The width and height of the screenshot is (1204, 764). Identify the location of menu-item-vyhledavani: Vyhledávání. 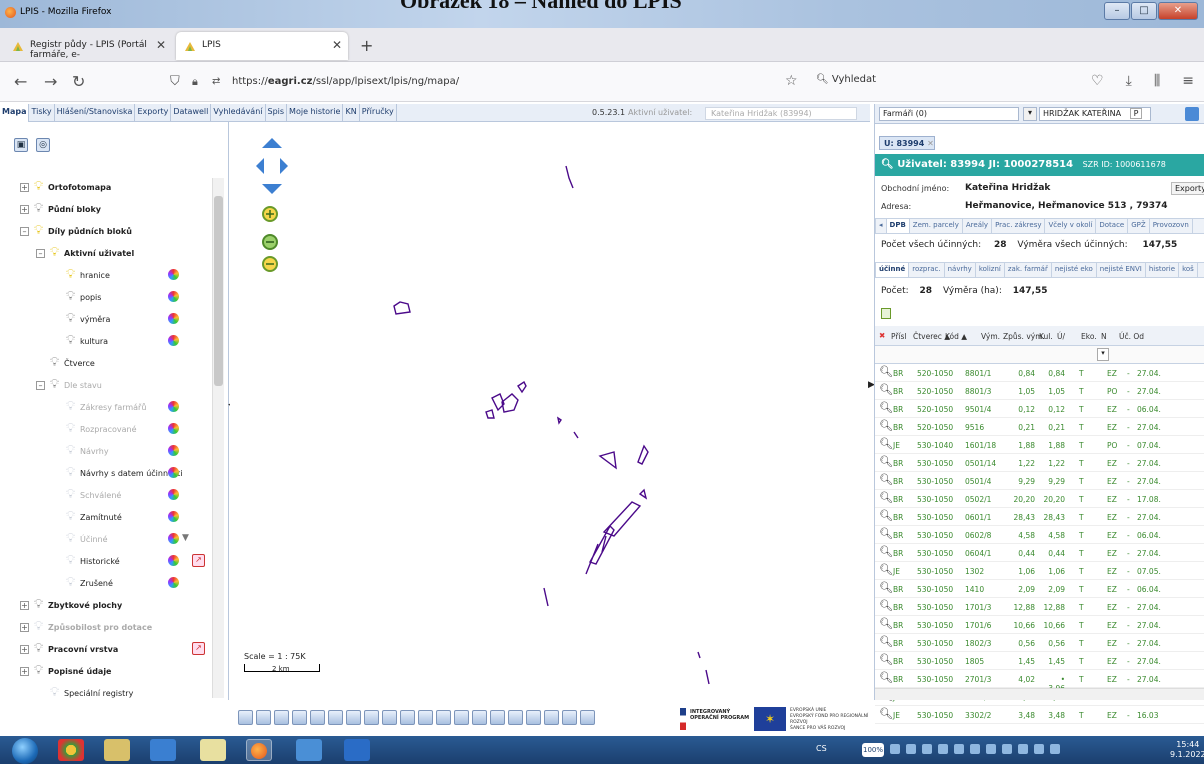
(238, 113).